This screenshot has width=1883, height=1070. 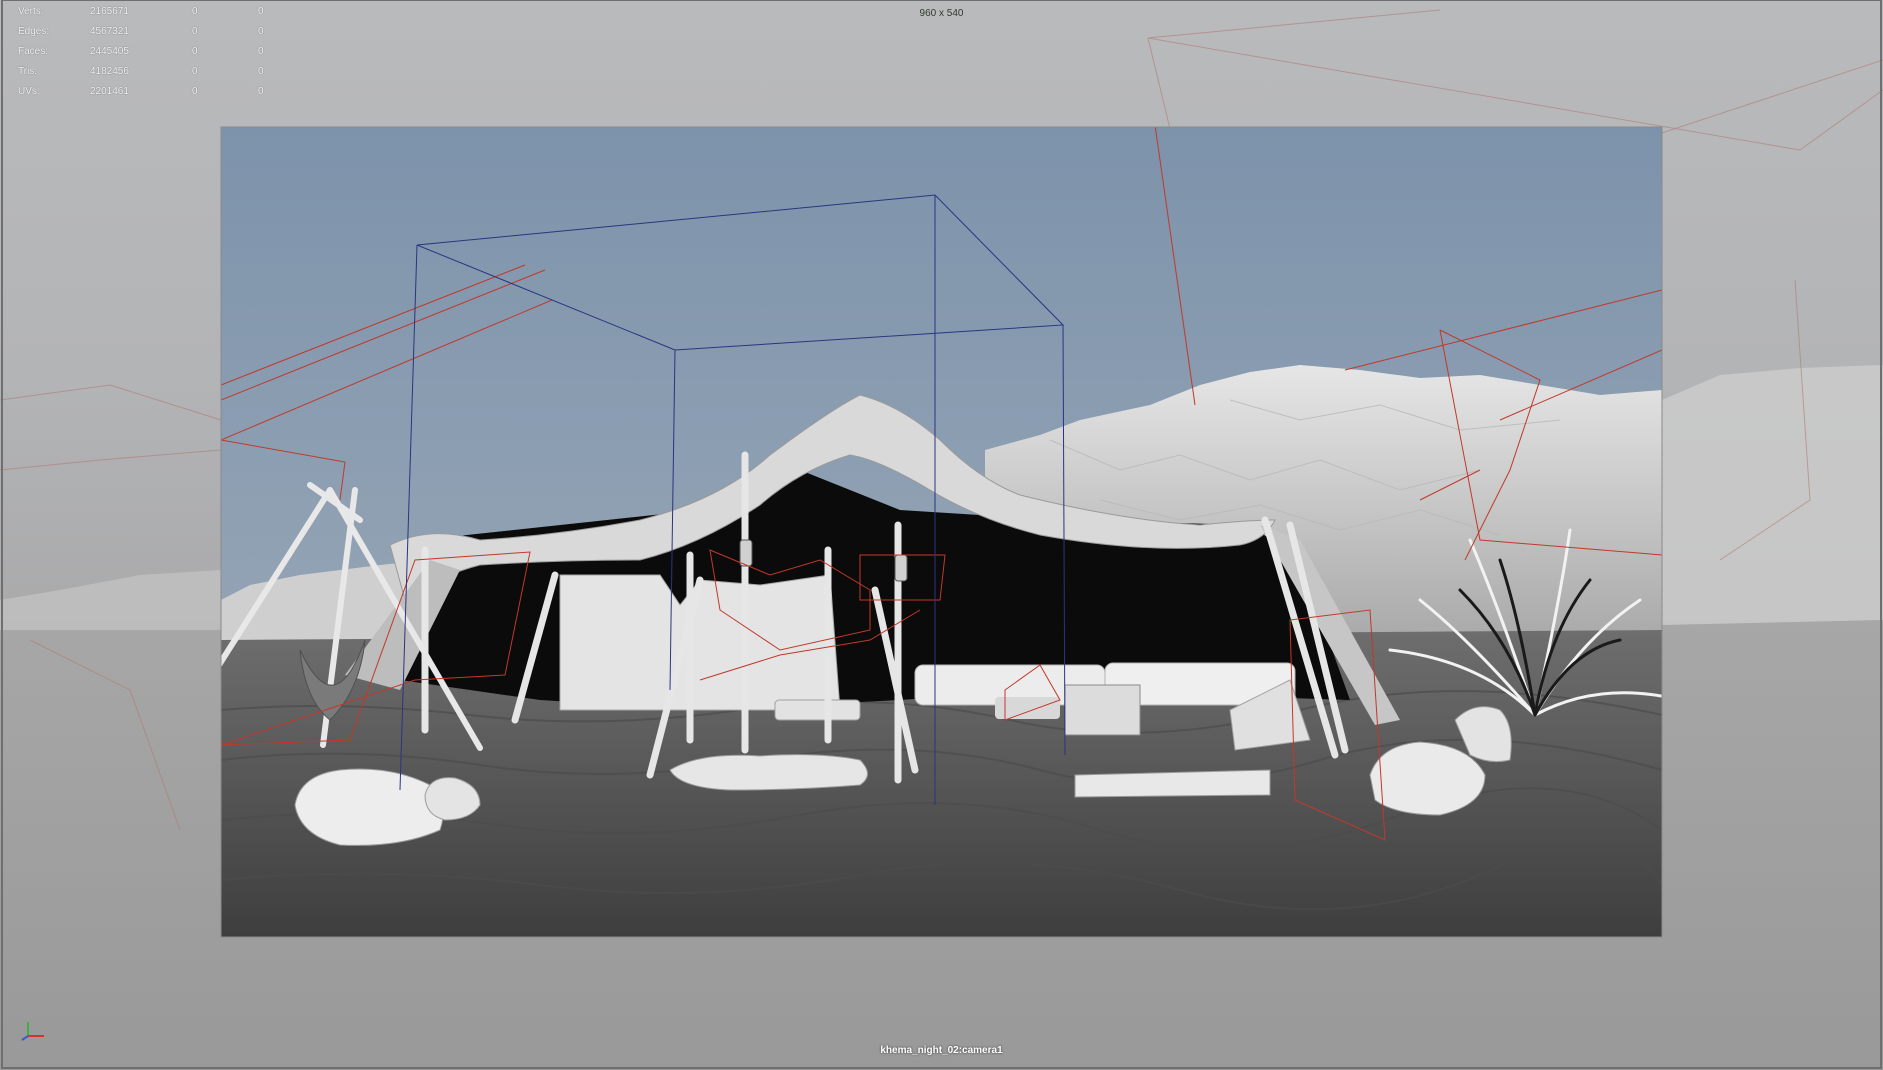 What do you see at coordinates (158, 72) in the screenshot?
I see `hud-row-tris: Tris: 4182456 0 0` at bounding box center [158, 72].